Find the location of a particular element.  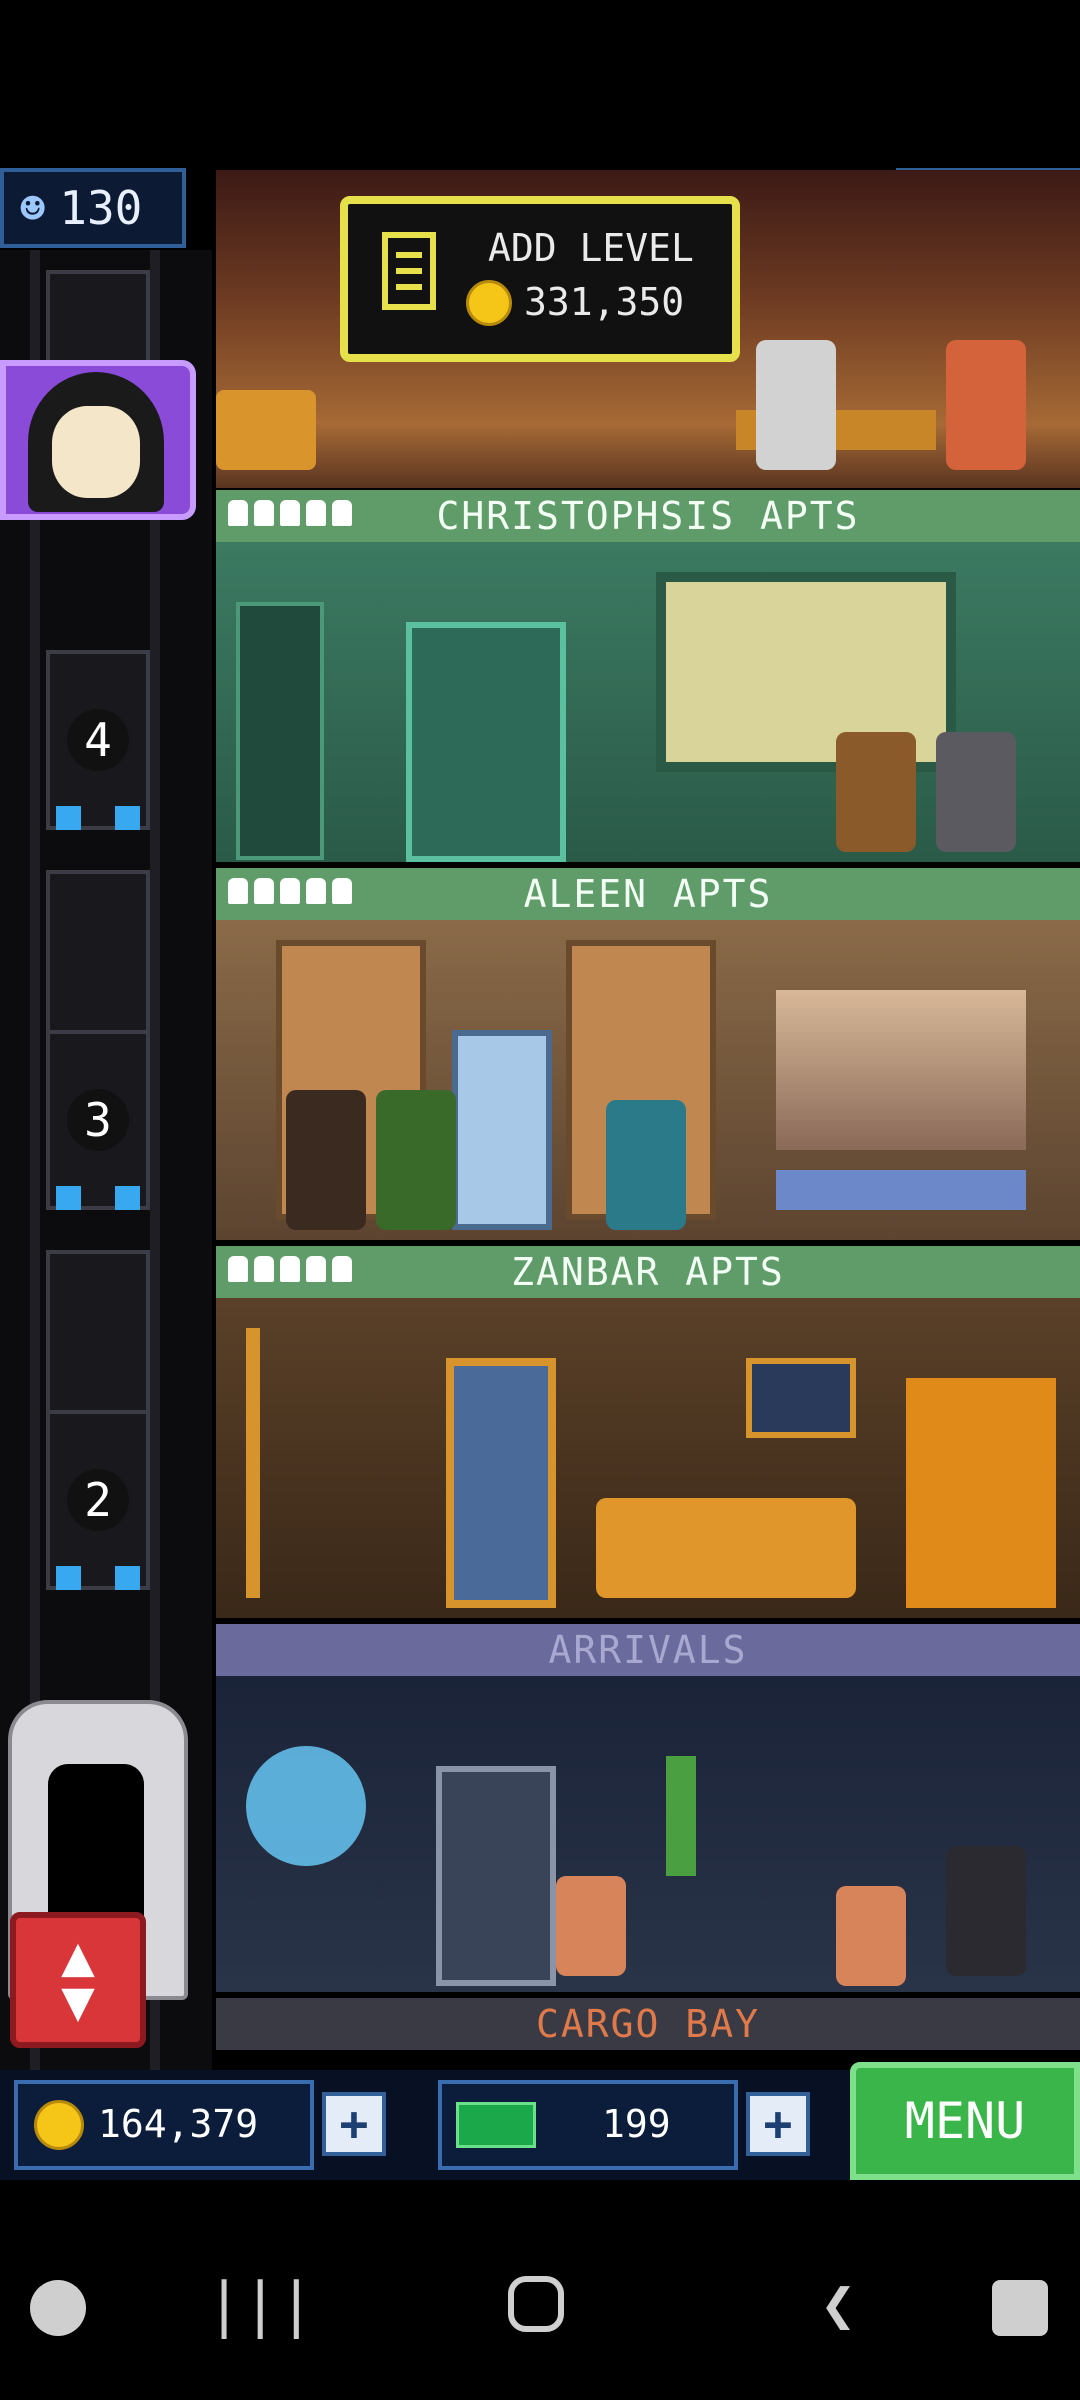

floor-name: CHRISTOPHSIS APTS is located at coordinates (648, 516).